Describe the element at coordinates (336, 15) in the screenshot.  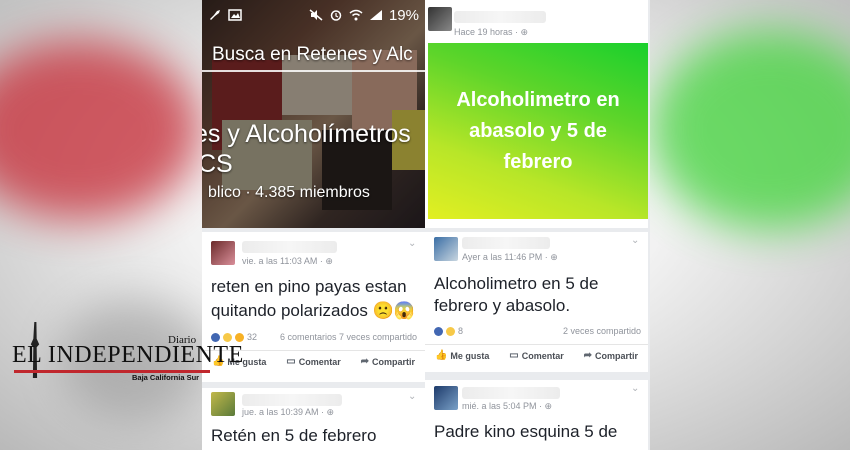
I see `alarm-icon` at that location.